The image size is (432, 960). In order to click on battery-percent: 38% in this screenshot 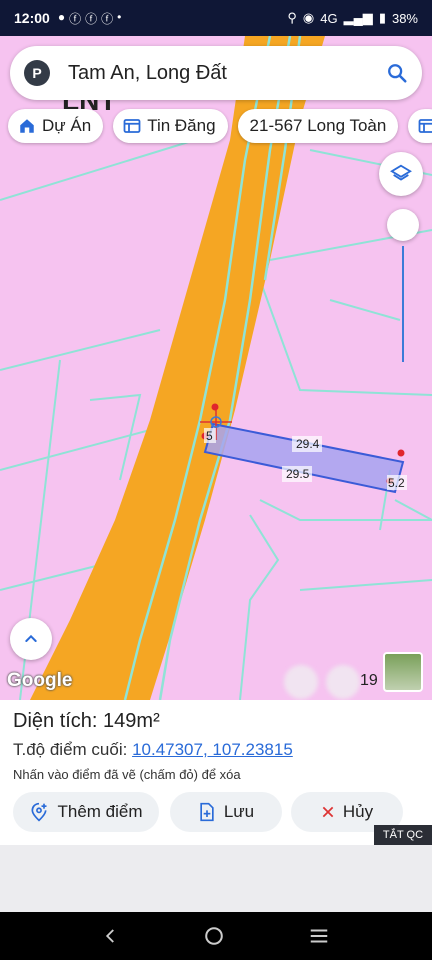, I will do `click(404, 18)`.